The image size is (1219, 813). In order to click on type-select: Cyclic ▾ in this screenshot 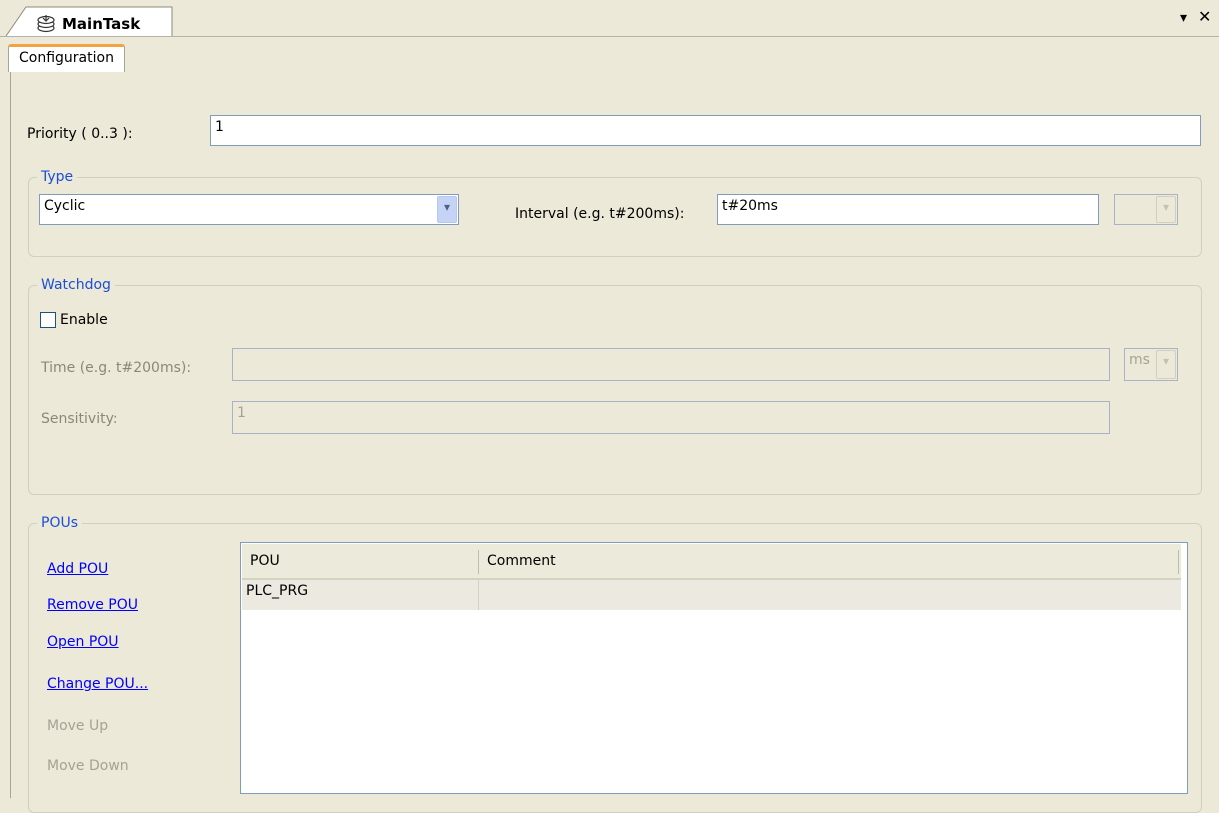, I will do `click(249, 209)`.